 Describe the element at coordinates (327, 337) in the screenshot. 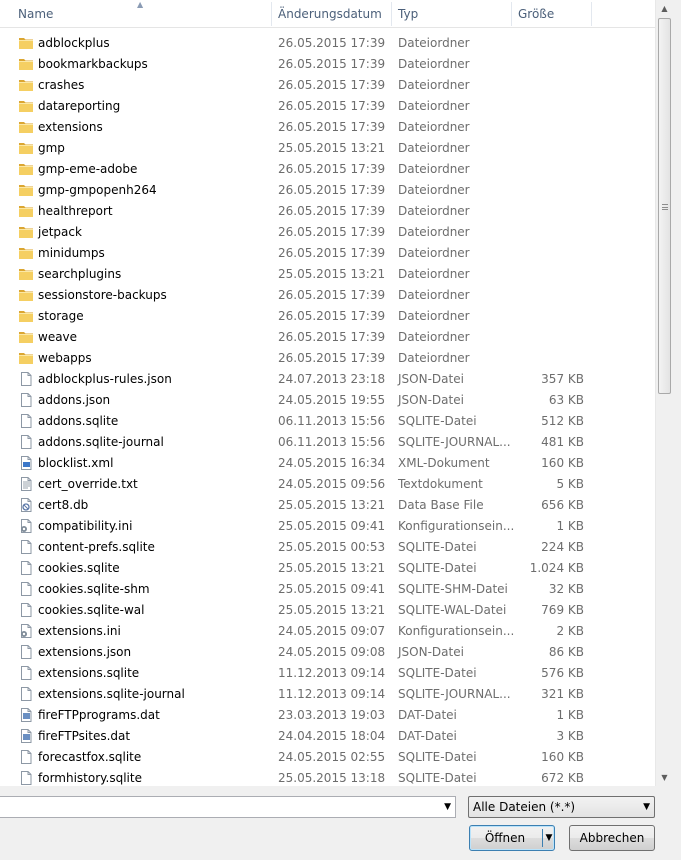

I see `file-row: weave 26.05.2015 17:39 Dateiordner` at that location.